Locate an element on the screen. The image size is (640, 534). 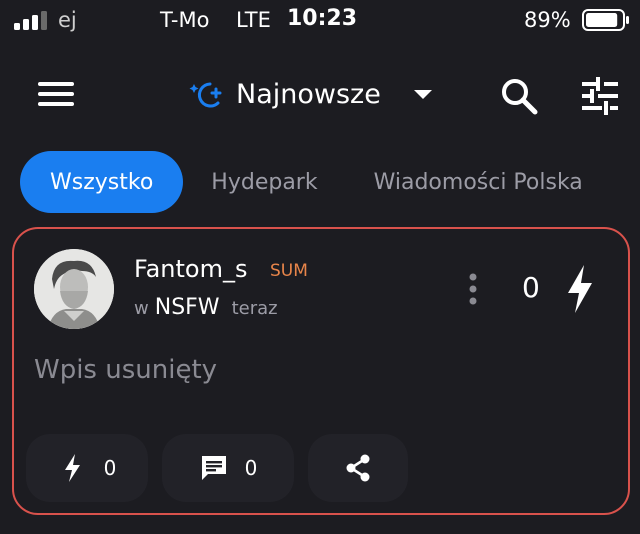
post-actions: 0 0 is located at coordinates (224, 468).